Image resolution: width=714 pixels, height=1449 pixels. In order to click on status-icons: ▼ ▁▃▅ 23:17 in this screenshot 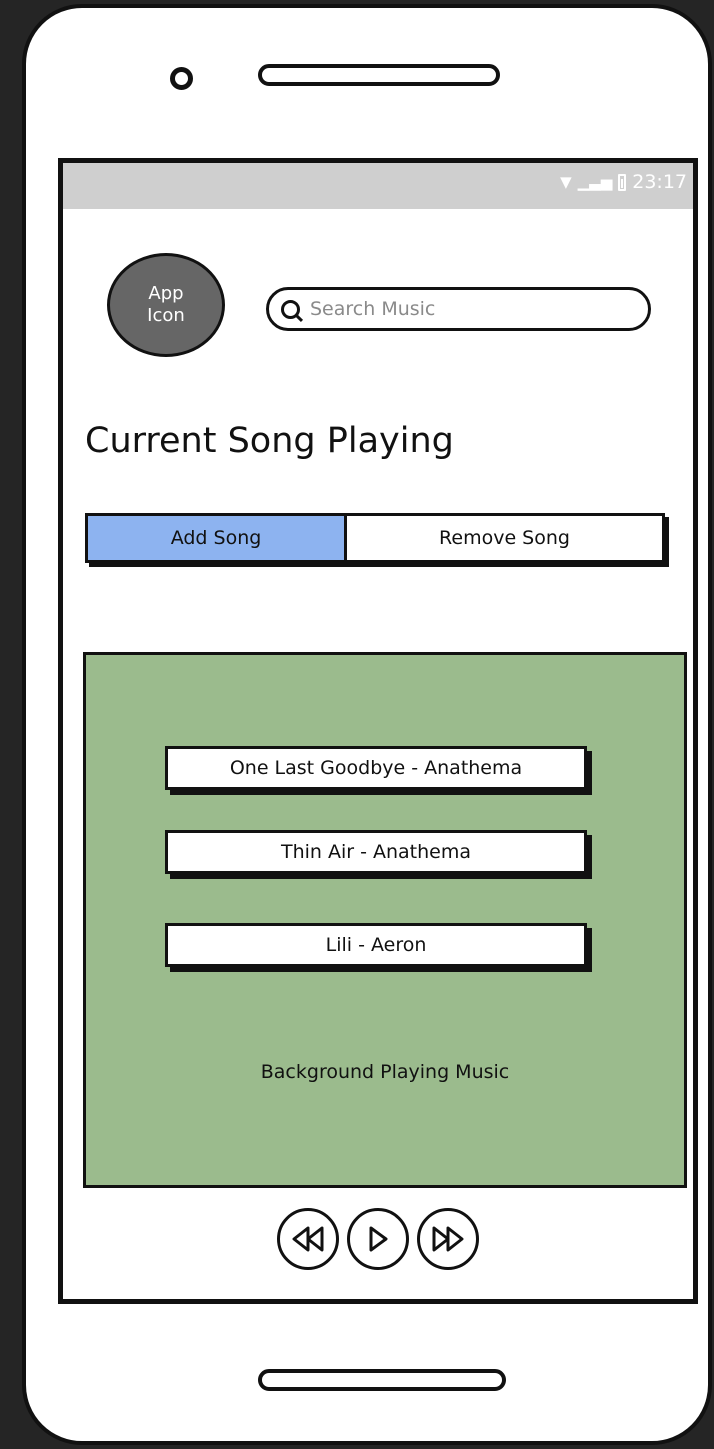, I will do `click(623, 182)`.